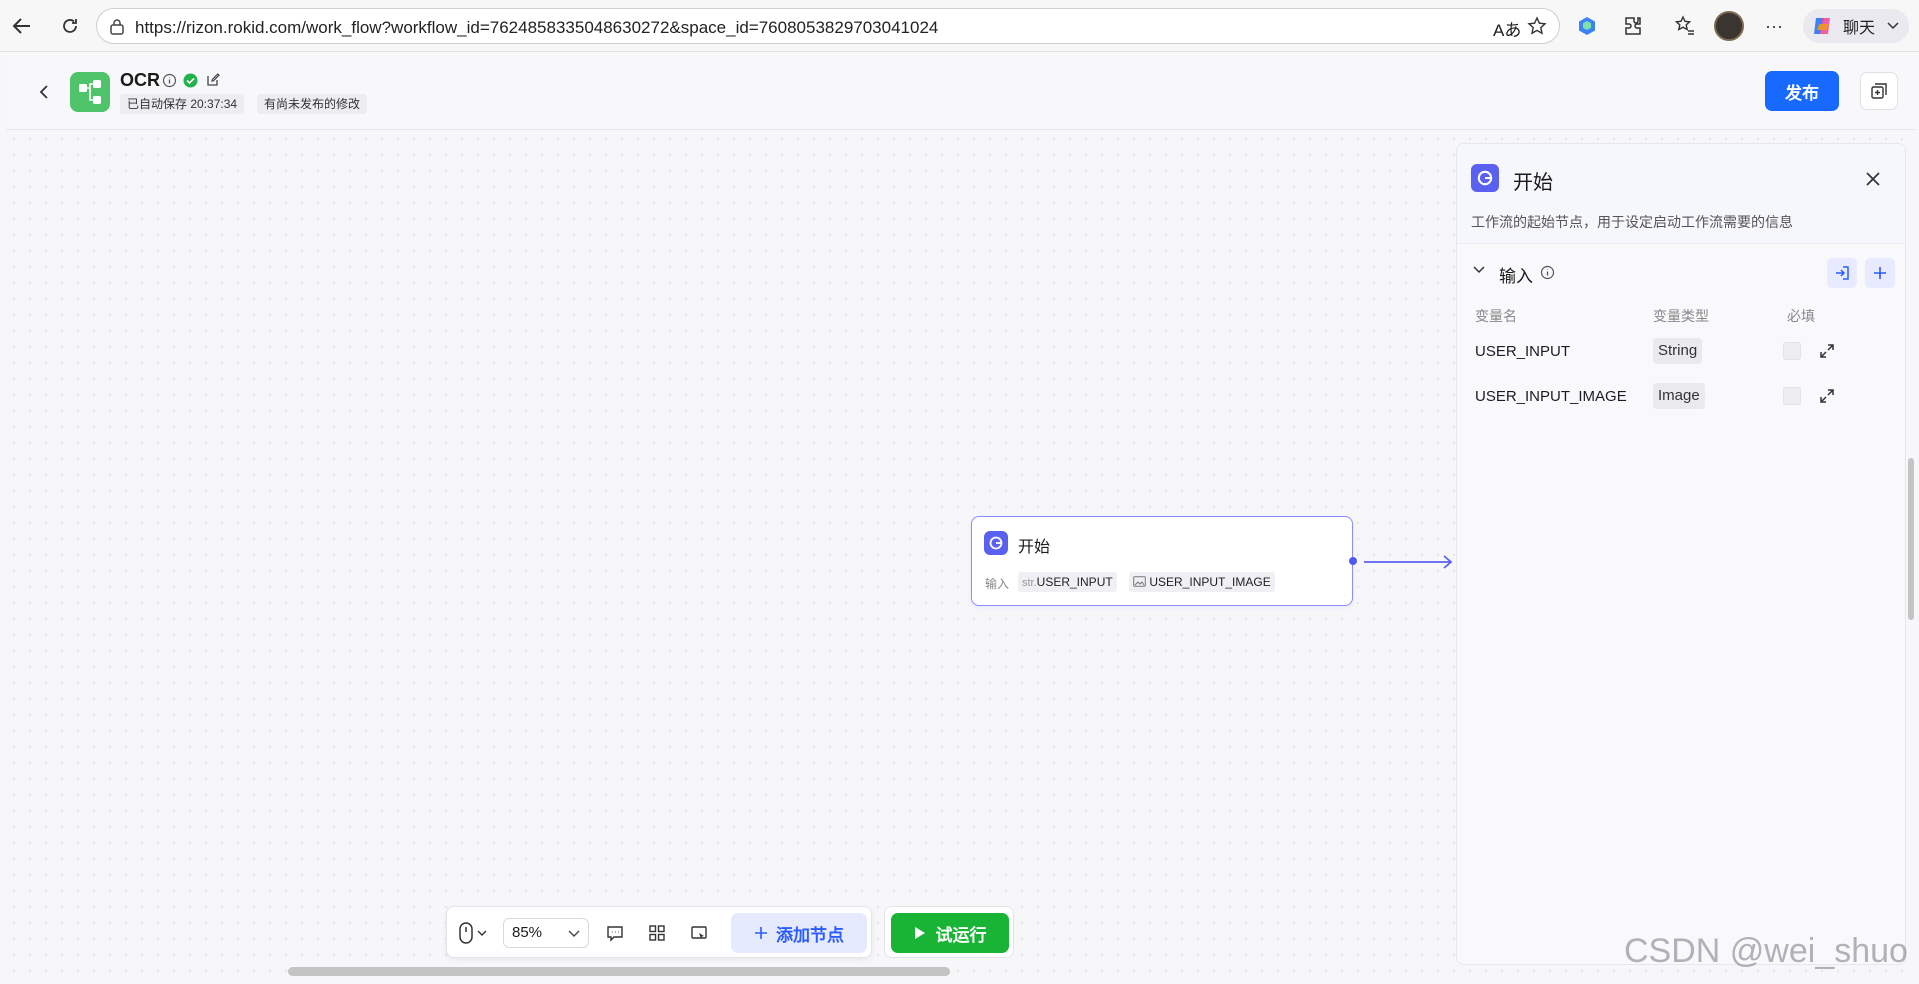  What do you see at coordinates (1587, 26) in the screenshot?
I see `extension-badge-icon` at bounding box center [1587, 26].